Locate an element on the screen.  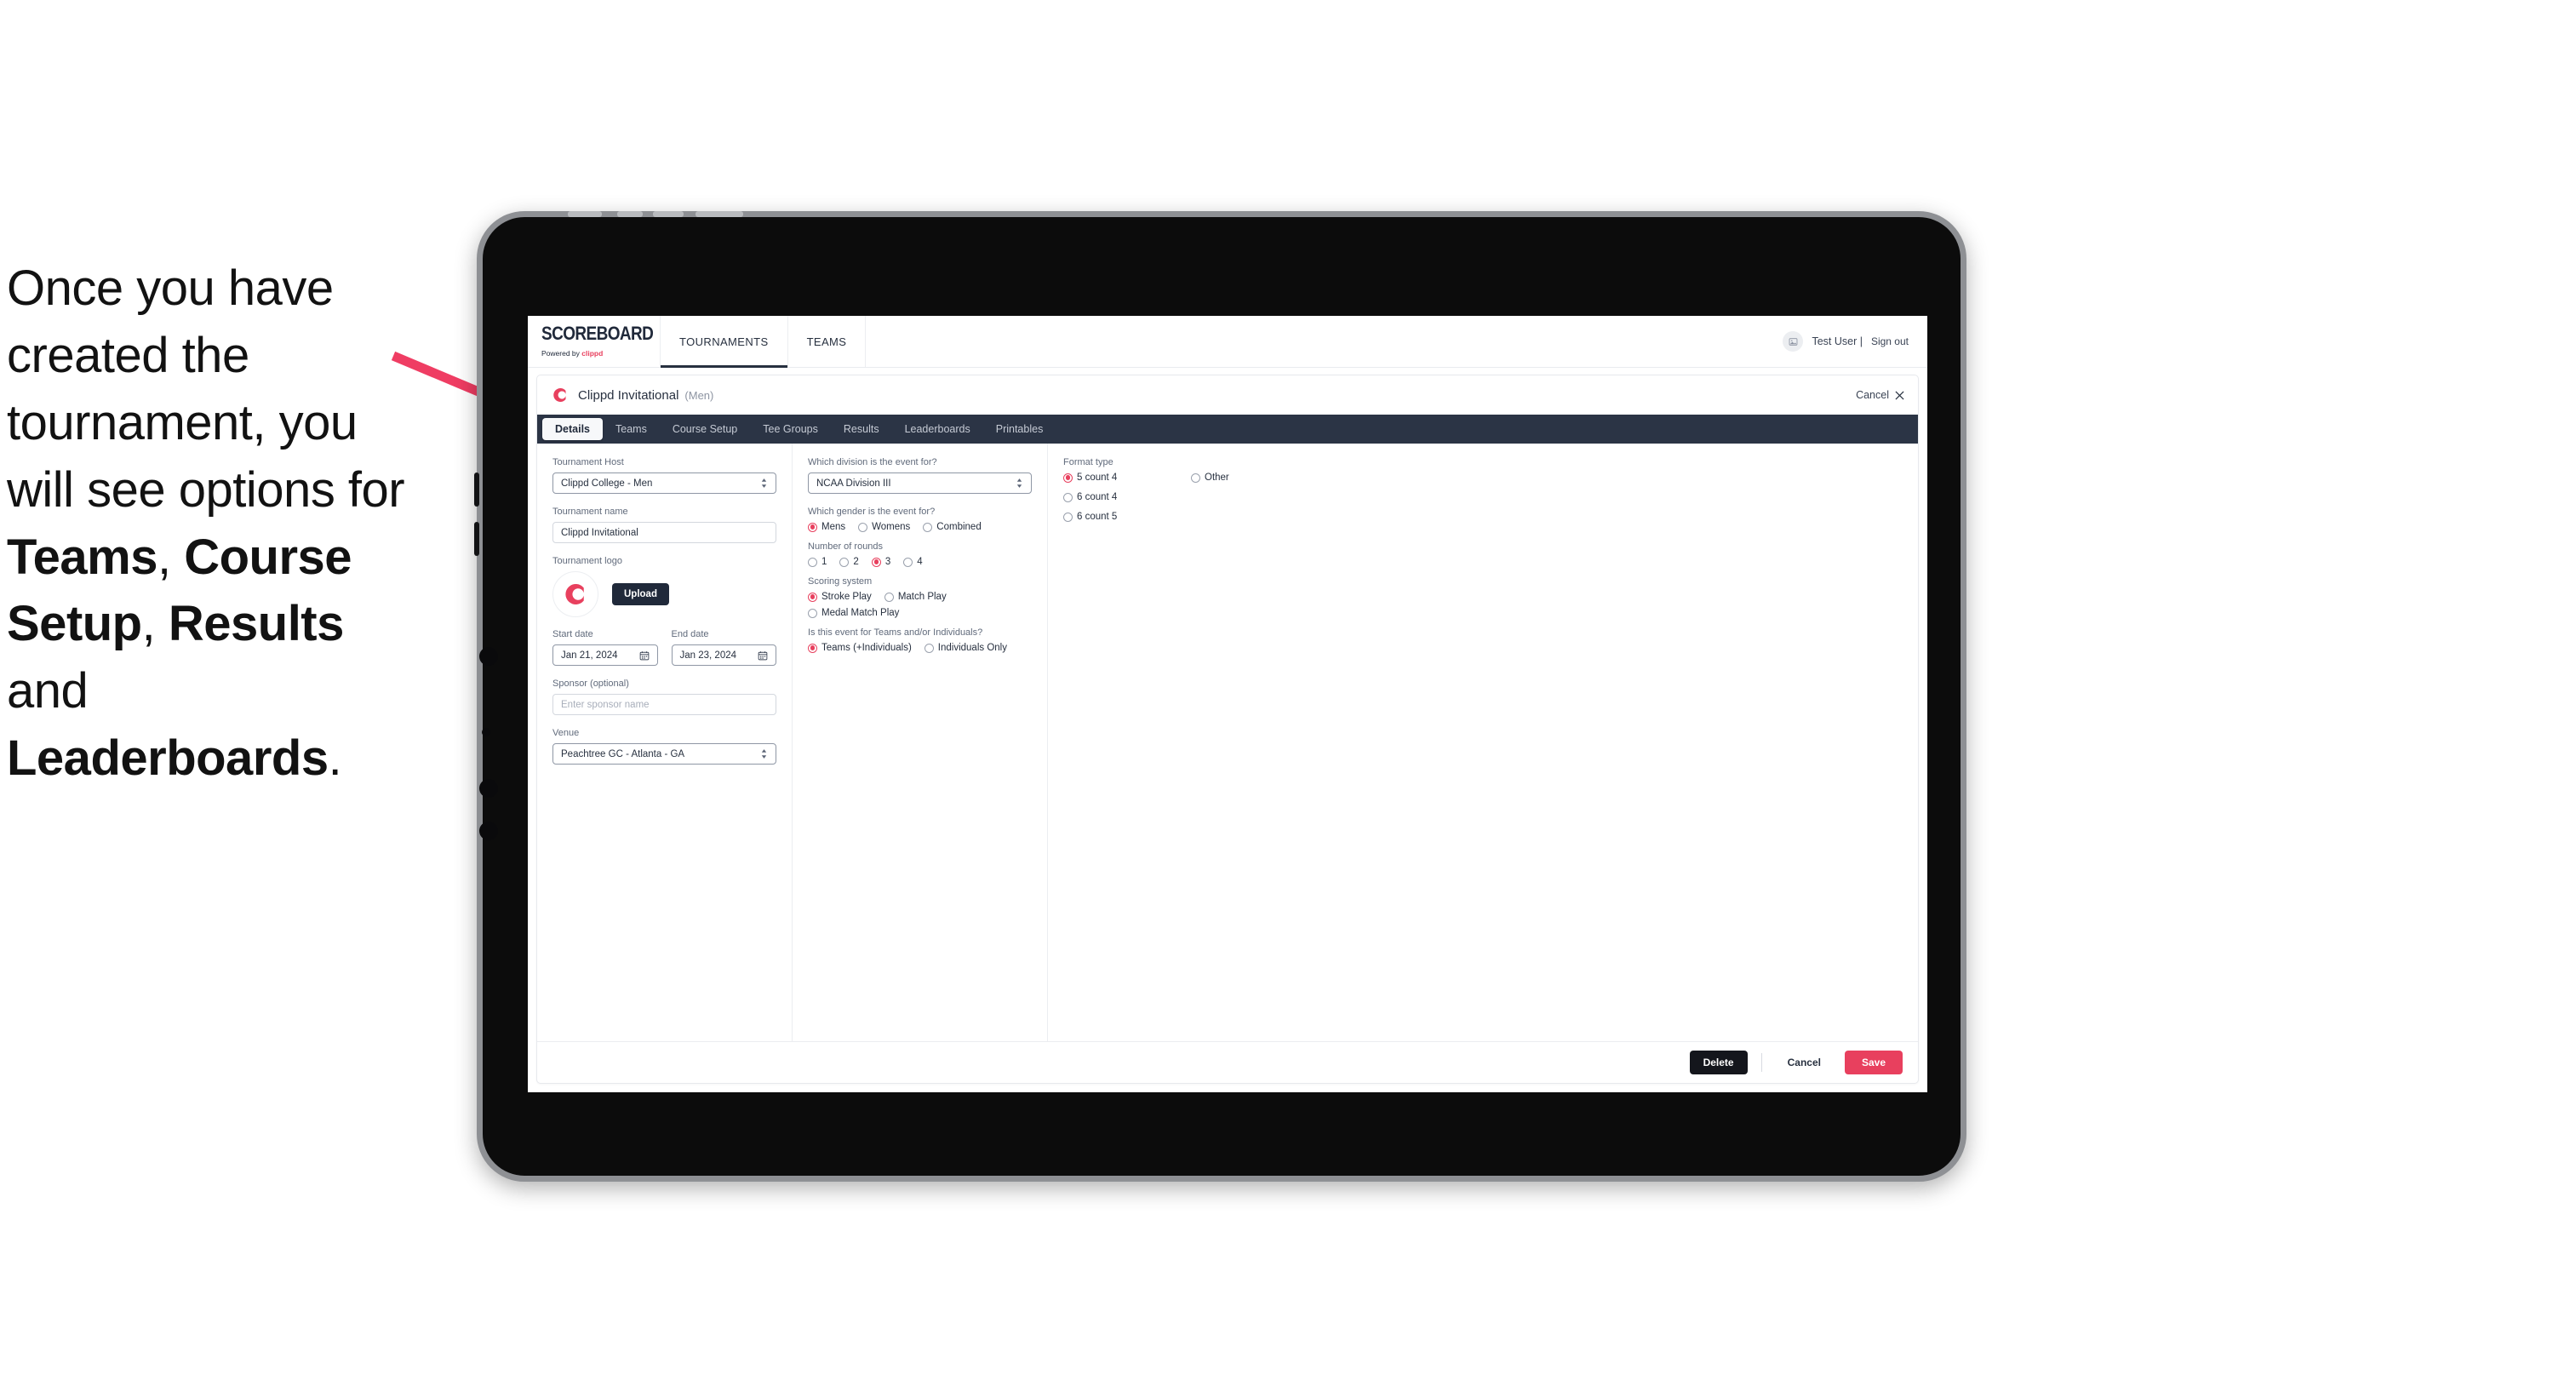
card-footer: Delete Cancel Save is located at coordinates (1227, 1062).